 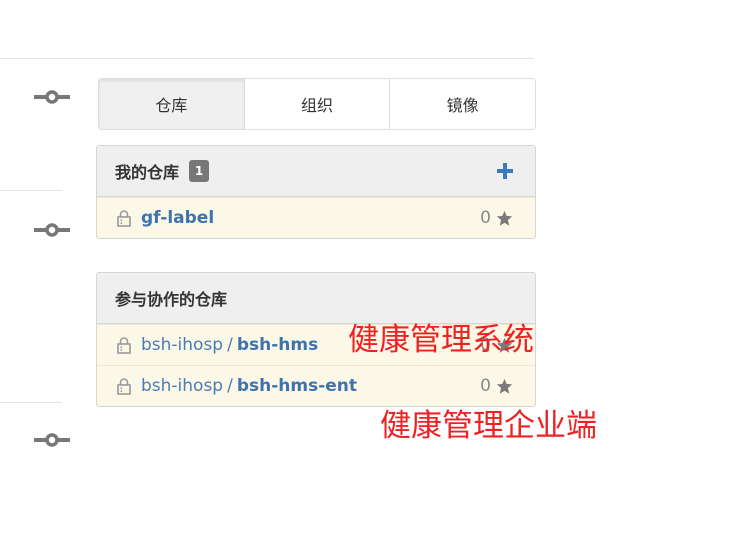 I want to click on annotation-text: 健康管理企业端, so click(x=488, y=426).